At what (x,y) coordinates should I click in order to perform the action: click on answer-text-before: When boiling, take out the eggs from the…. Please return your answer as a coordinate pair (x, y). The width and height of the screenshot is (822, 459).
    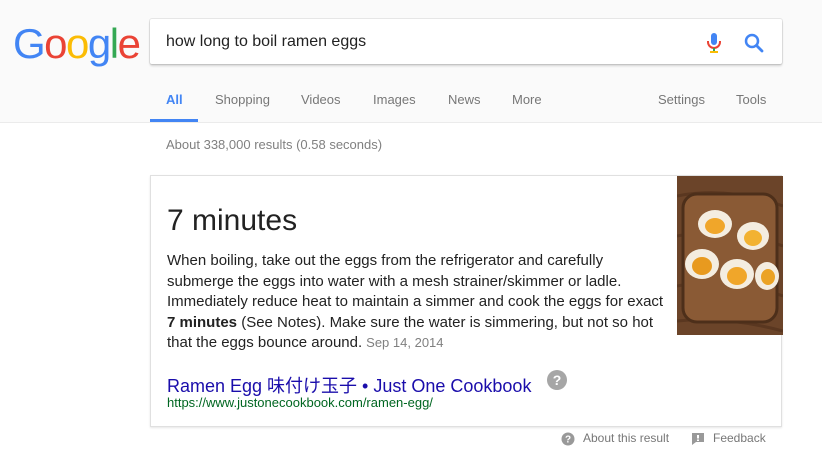
    Looking at the image, I should click on (415, 281).